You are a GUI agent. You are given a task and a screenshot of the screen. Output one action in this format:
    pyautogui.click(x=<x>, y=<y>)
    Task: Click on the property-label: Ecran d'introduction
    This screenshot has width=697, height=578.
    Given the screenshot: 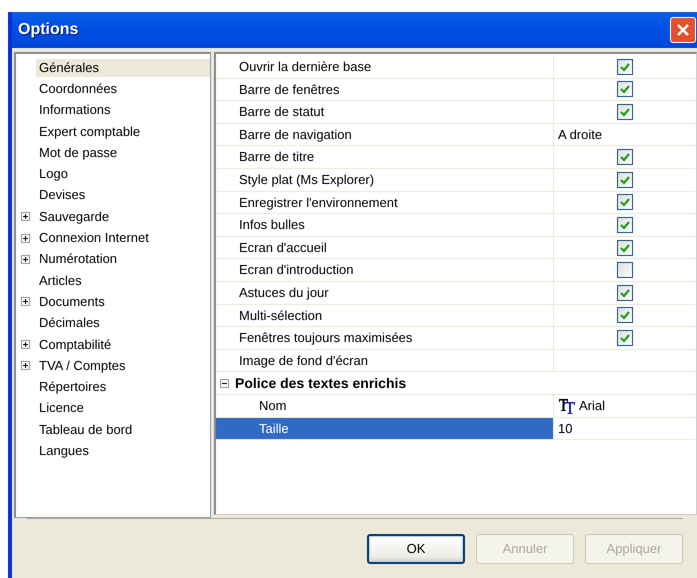 What is the action you would take?
    pyautogui.click(x=385, y=270)
    